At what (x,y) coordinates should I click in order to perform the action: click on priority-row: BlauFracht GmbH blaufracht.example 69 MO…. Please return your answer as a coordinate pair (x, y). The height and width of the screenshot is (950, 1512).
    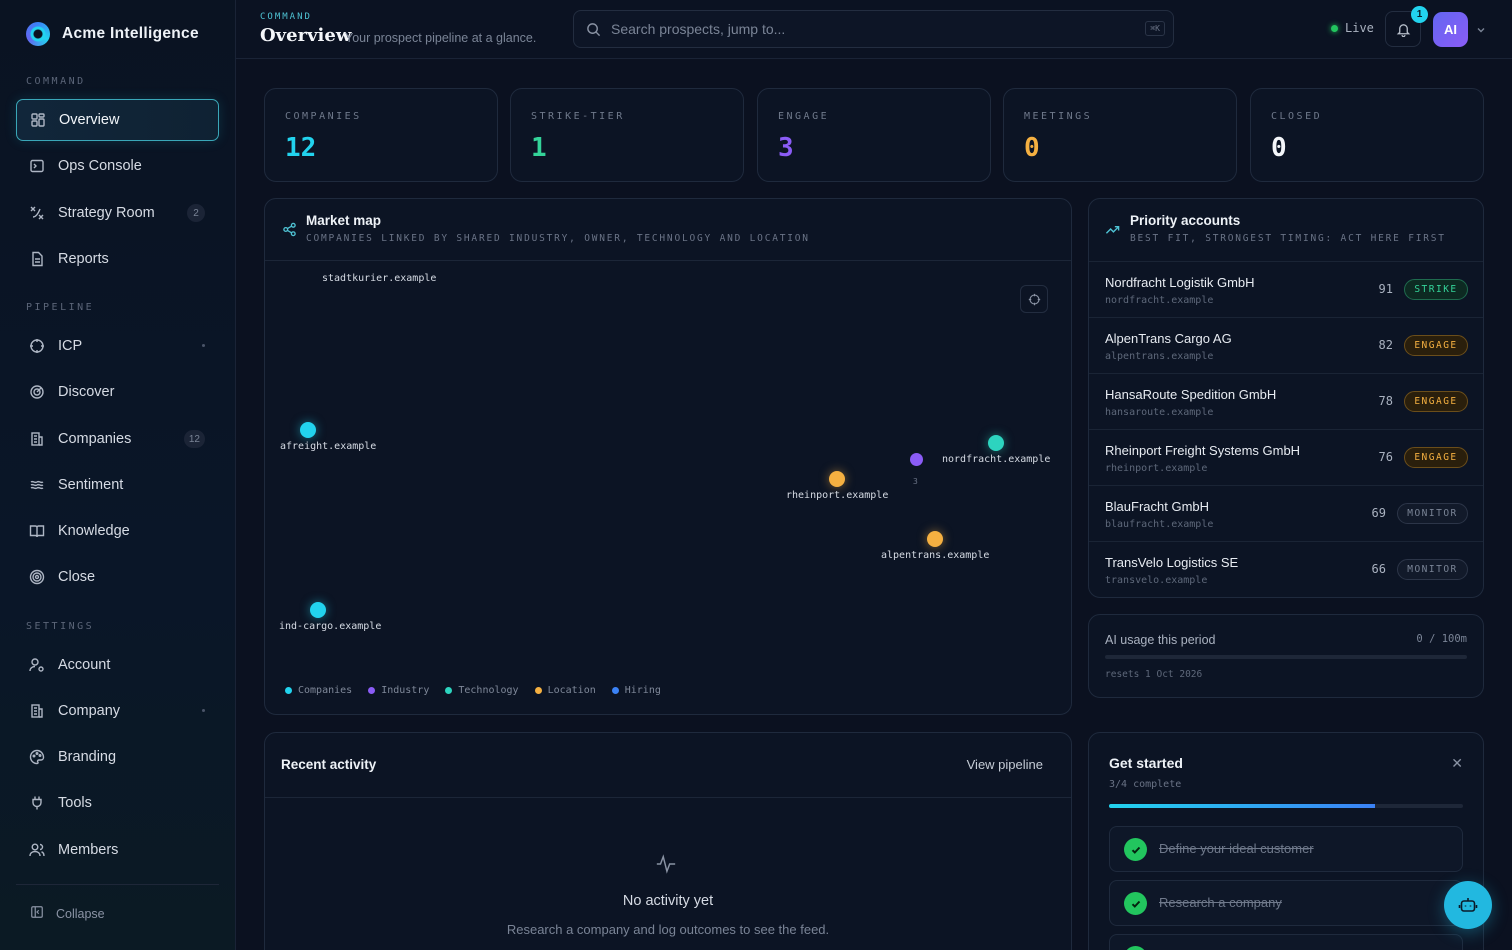
    Looking at the image, I should click on (1286, 513).